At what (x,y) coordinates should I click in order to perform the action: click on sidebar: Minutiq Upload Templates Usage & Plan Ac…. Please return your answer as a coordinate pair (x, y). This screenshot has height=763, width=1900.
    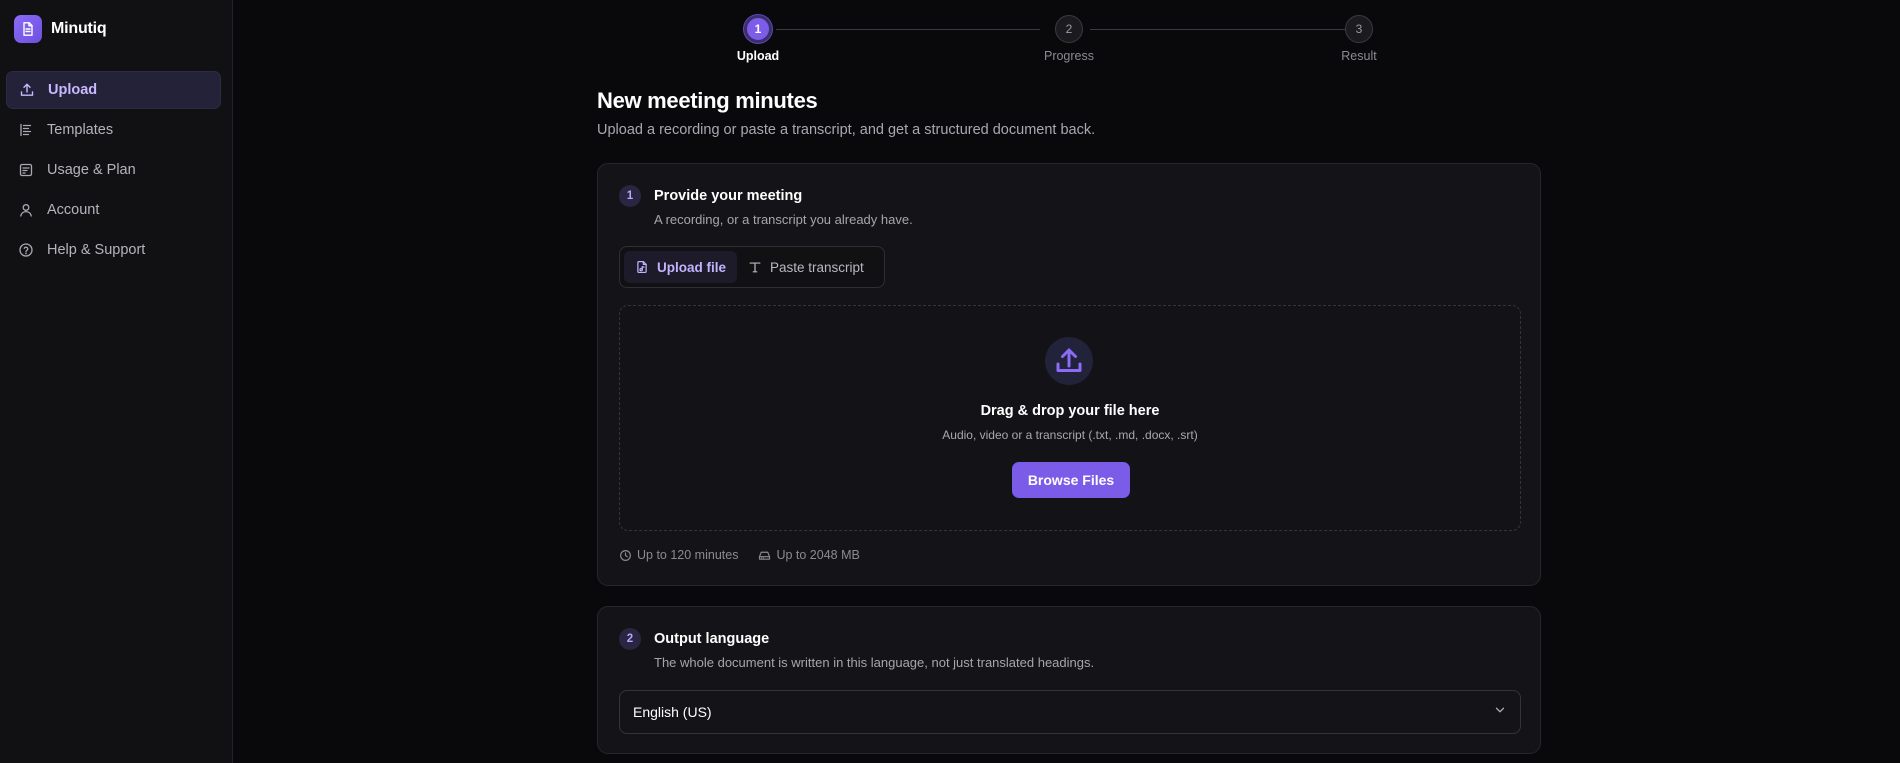
    Looking at the image, I should click on (116, 381).